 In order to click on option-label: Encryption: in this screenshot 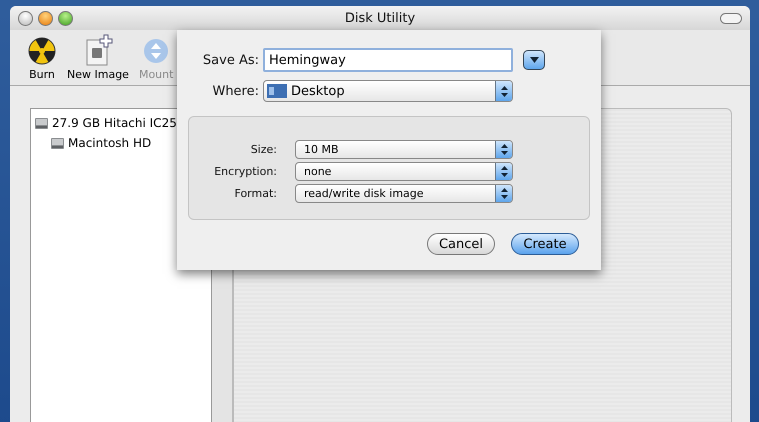, I will do `click(245, 171)`.